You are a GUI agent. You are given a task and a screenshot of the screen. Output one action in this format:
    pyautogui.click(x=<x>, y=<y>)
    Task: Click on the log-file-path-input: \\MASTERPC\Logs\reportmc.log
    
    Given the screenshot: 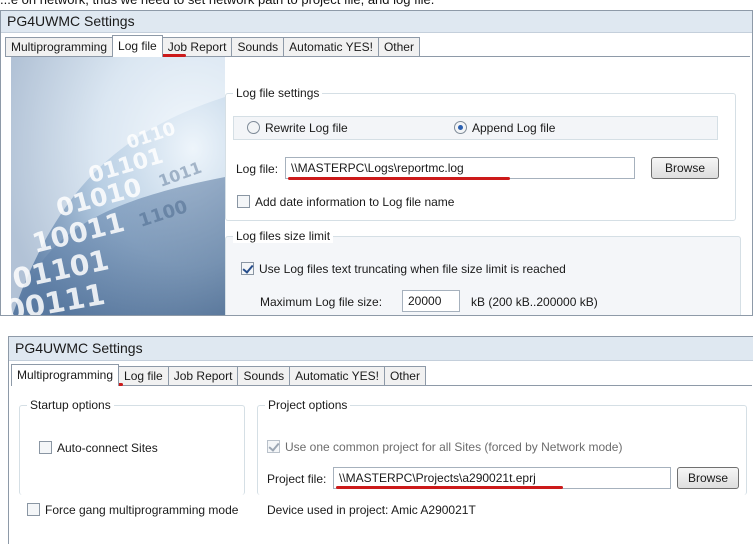 What is the action you would take?
    pyautogui.click(x=460, y=168)
    